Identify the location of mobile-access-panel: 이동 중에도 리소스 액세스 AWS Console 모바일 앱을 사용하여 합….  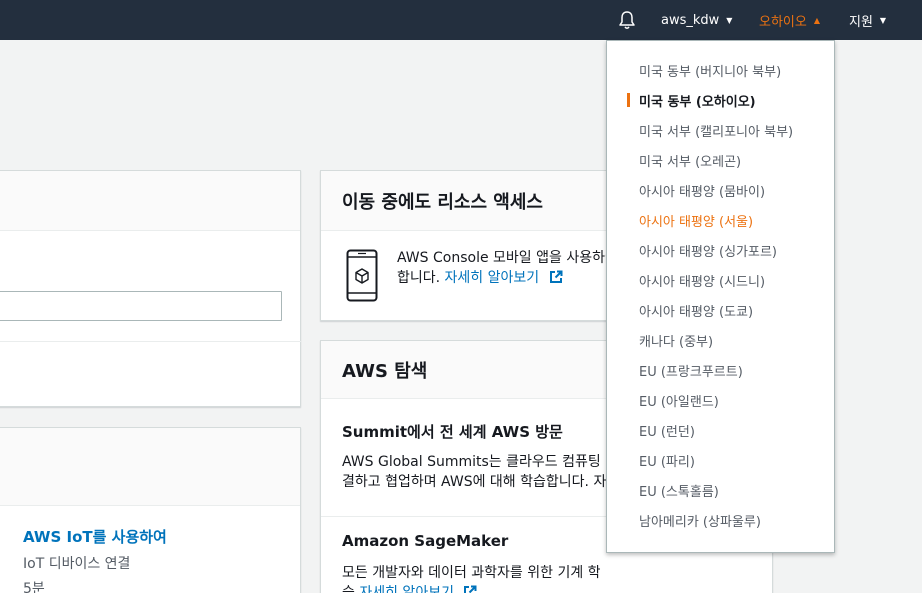
(470, 245).